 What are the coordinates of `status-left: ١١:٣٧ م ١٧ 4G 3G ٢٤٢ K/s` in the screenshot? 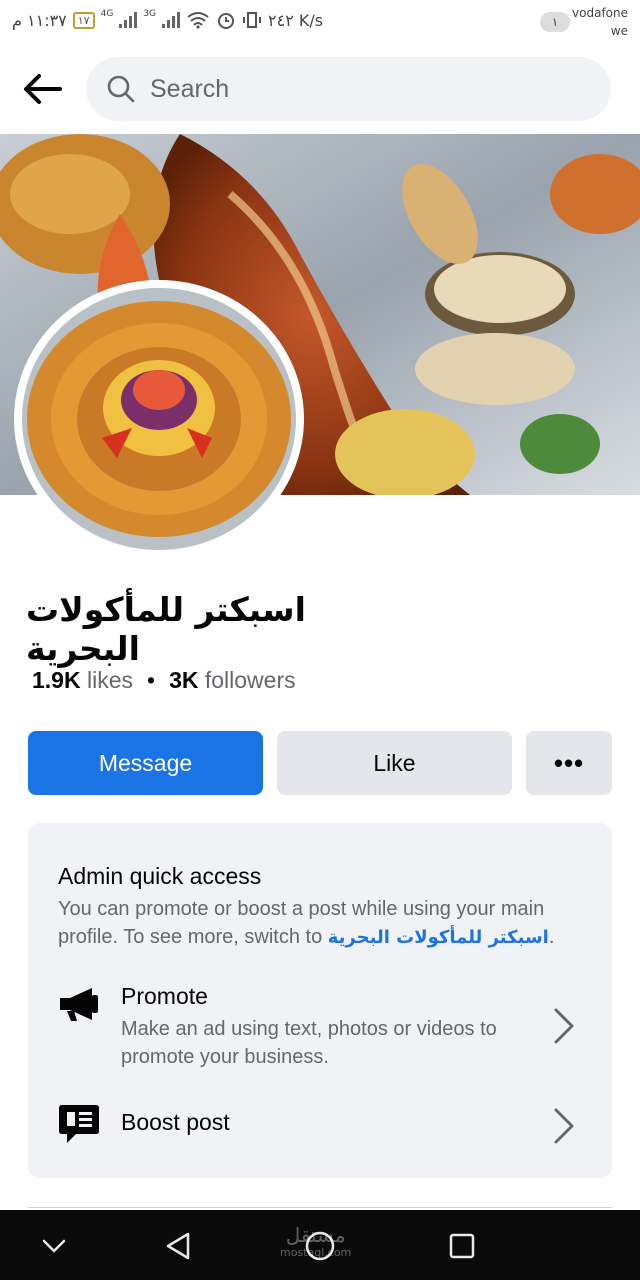 It's located at (168, 19).